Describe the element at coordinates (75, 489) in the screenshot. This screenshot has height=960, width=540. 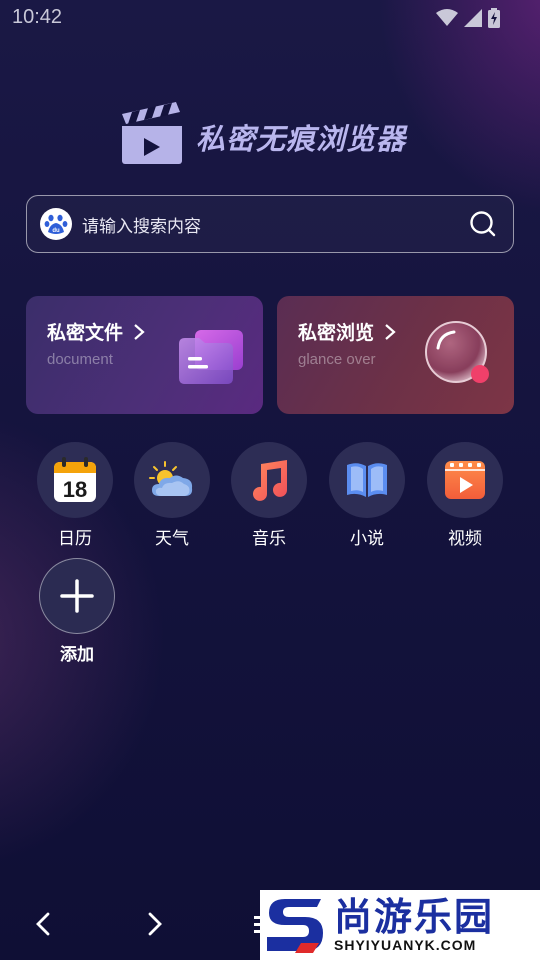
I see `calendar-badge: 18` at that location.